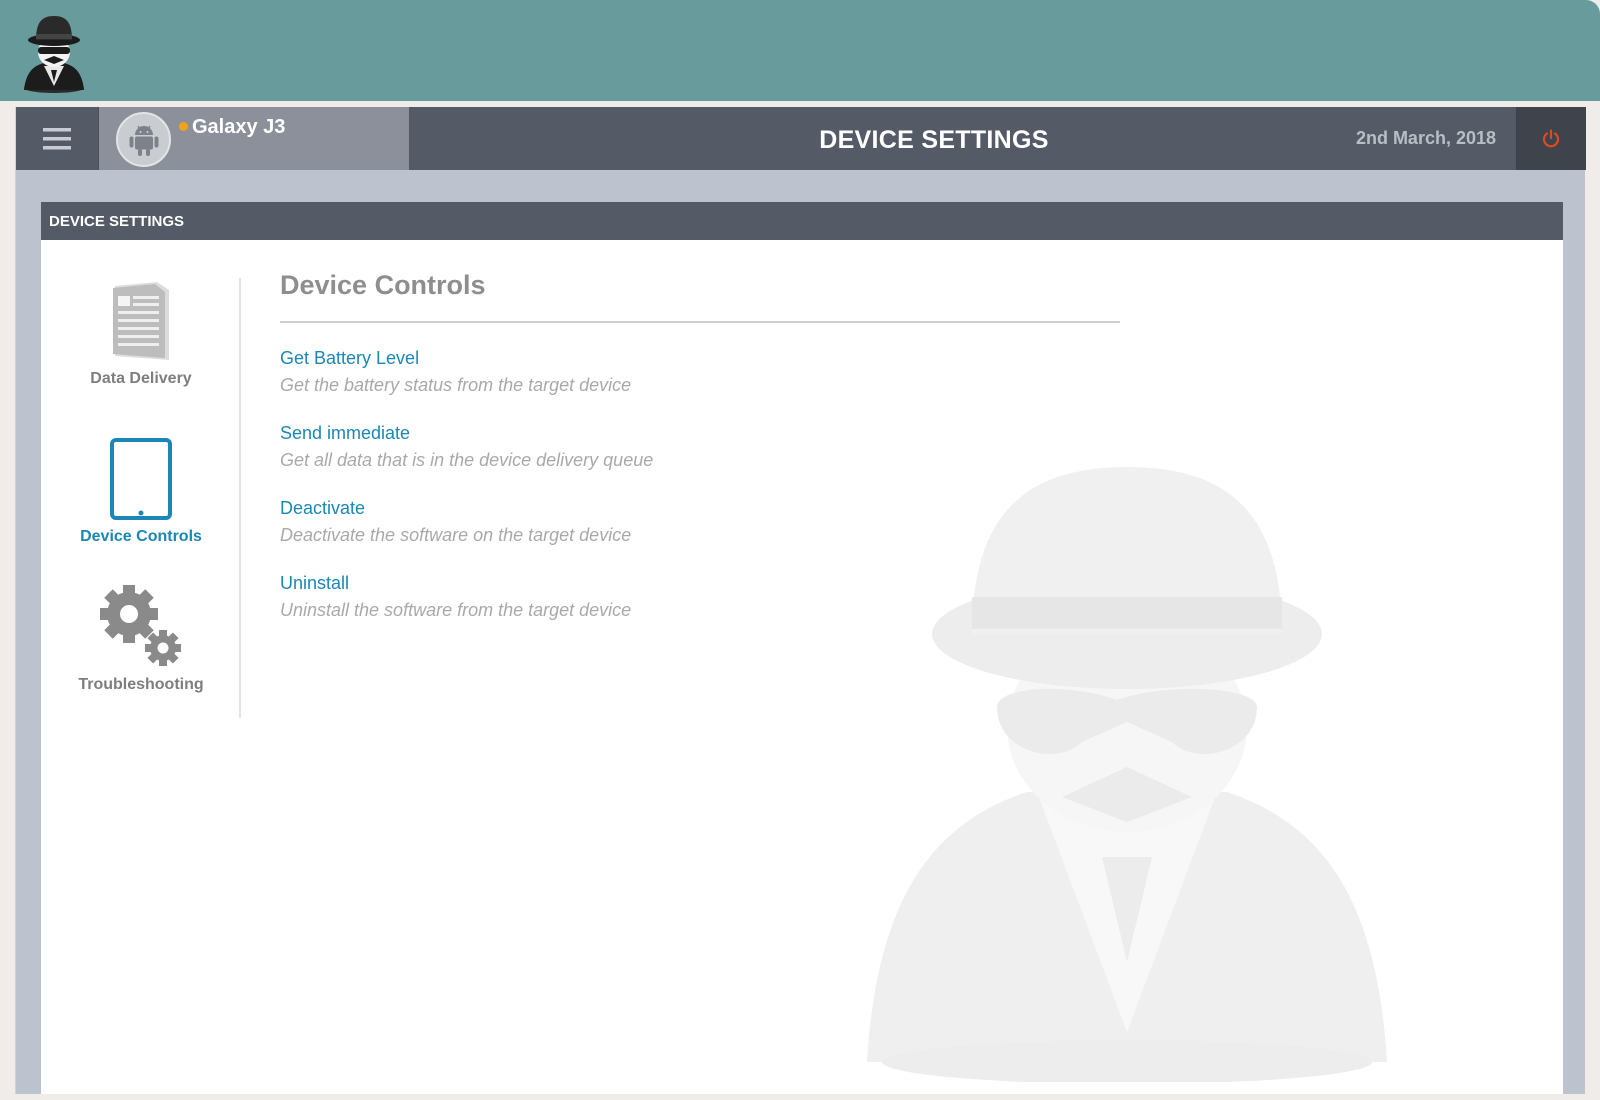 The image size is (1600, 1100). Describe the element at coordinates (54, 54) in the screenshot. I see `spy-logo-icon` at that location.